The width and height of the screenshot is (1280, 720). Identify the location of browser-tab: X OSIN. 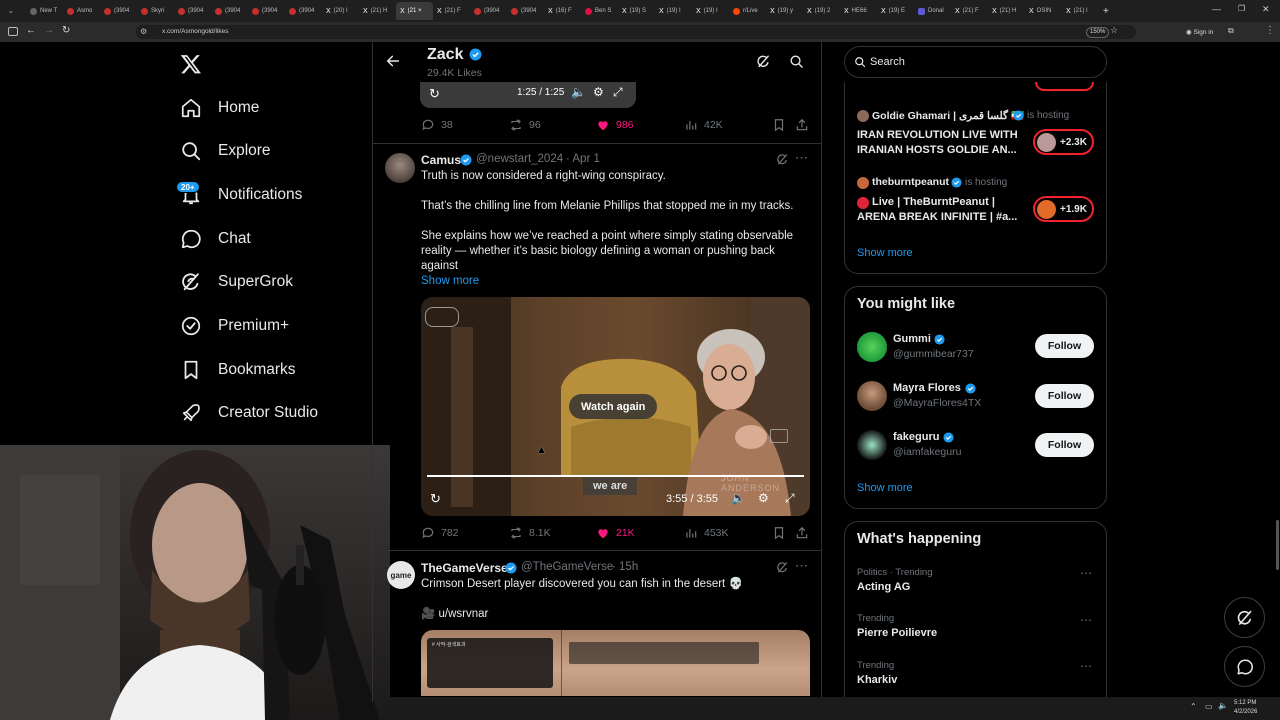
(1043, 11).